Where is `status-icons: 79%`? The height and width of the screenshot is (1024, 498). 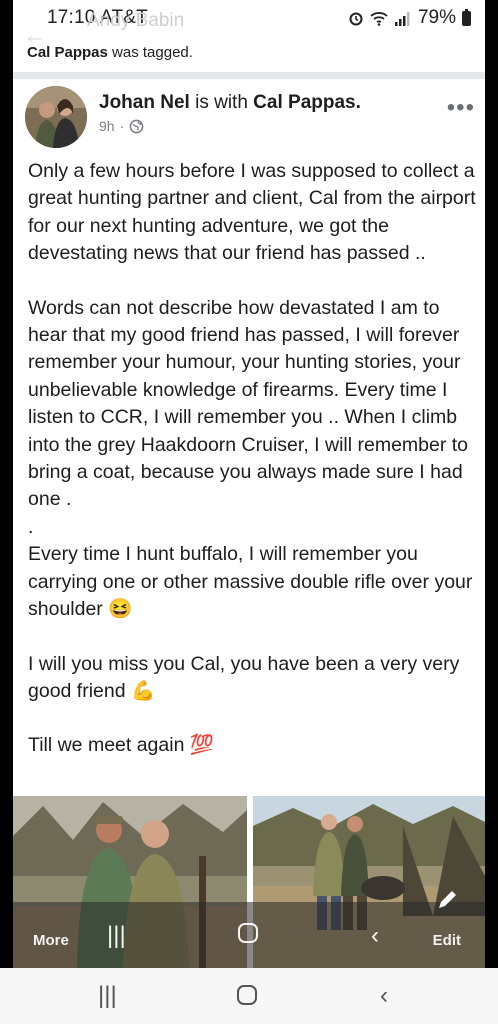 status-icons: 79% is located at coordinates (409, 18).